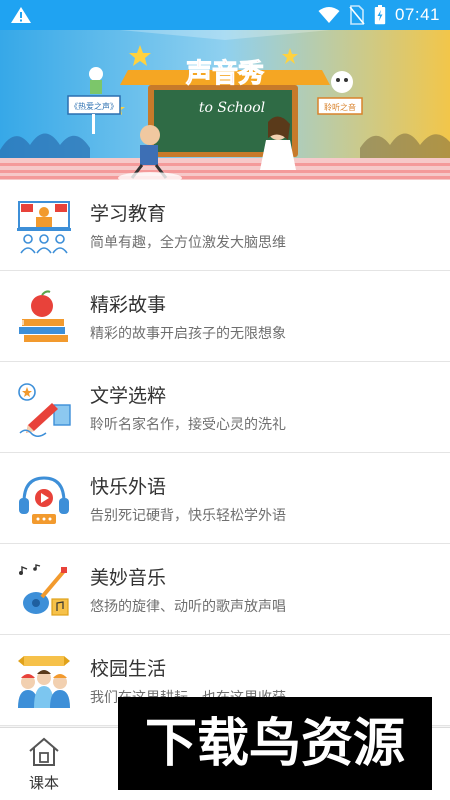 Image resolution: width=450 pixels, height=800 pixels. I want to click on list-item-music: 美妙音乐 悠扬的旋律、动听的歌声放声唱, so click(225, 589).